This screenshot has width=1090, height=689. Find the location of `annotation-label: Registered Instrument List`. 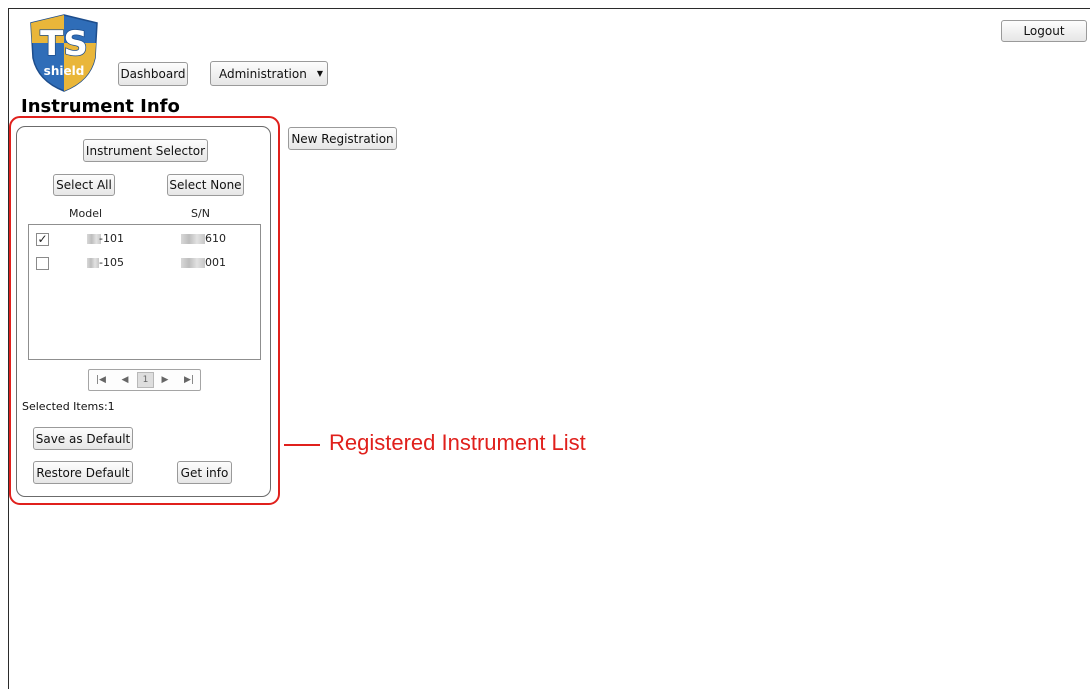

annotation-label: Registered Instrument List is located at coordinates (457, 442).